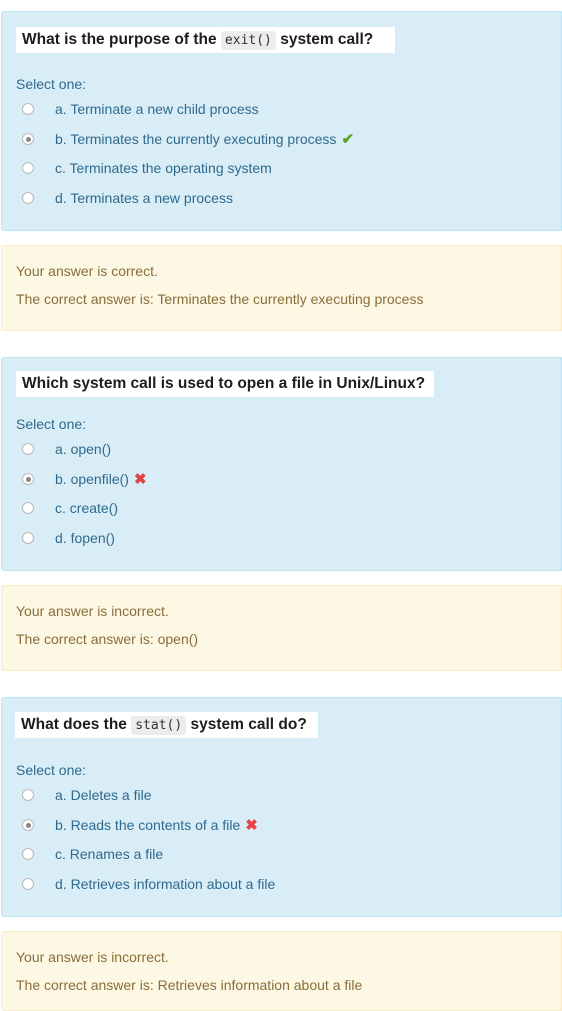 The height and width of the screenshot is (1011, 562). Describe the element at coordinates (159, 725) in the screenshot. I see `question-3-code: stat()` at that location.